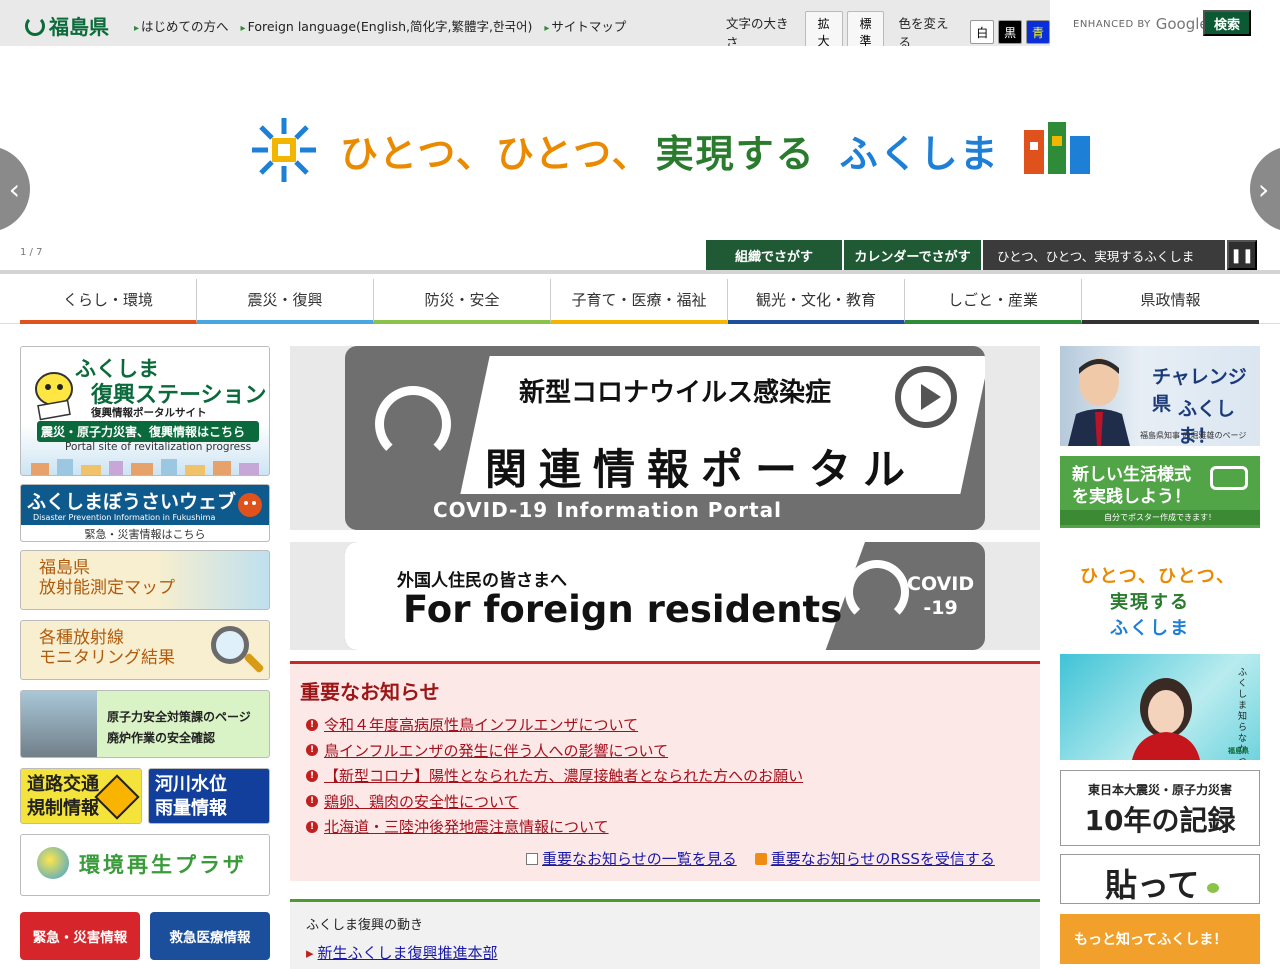 The height and width of the screenshot is (969, 1280). I want to click on emergency-info-button: 緊急・災害情報, so click(80, 936).